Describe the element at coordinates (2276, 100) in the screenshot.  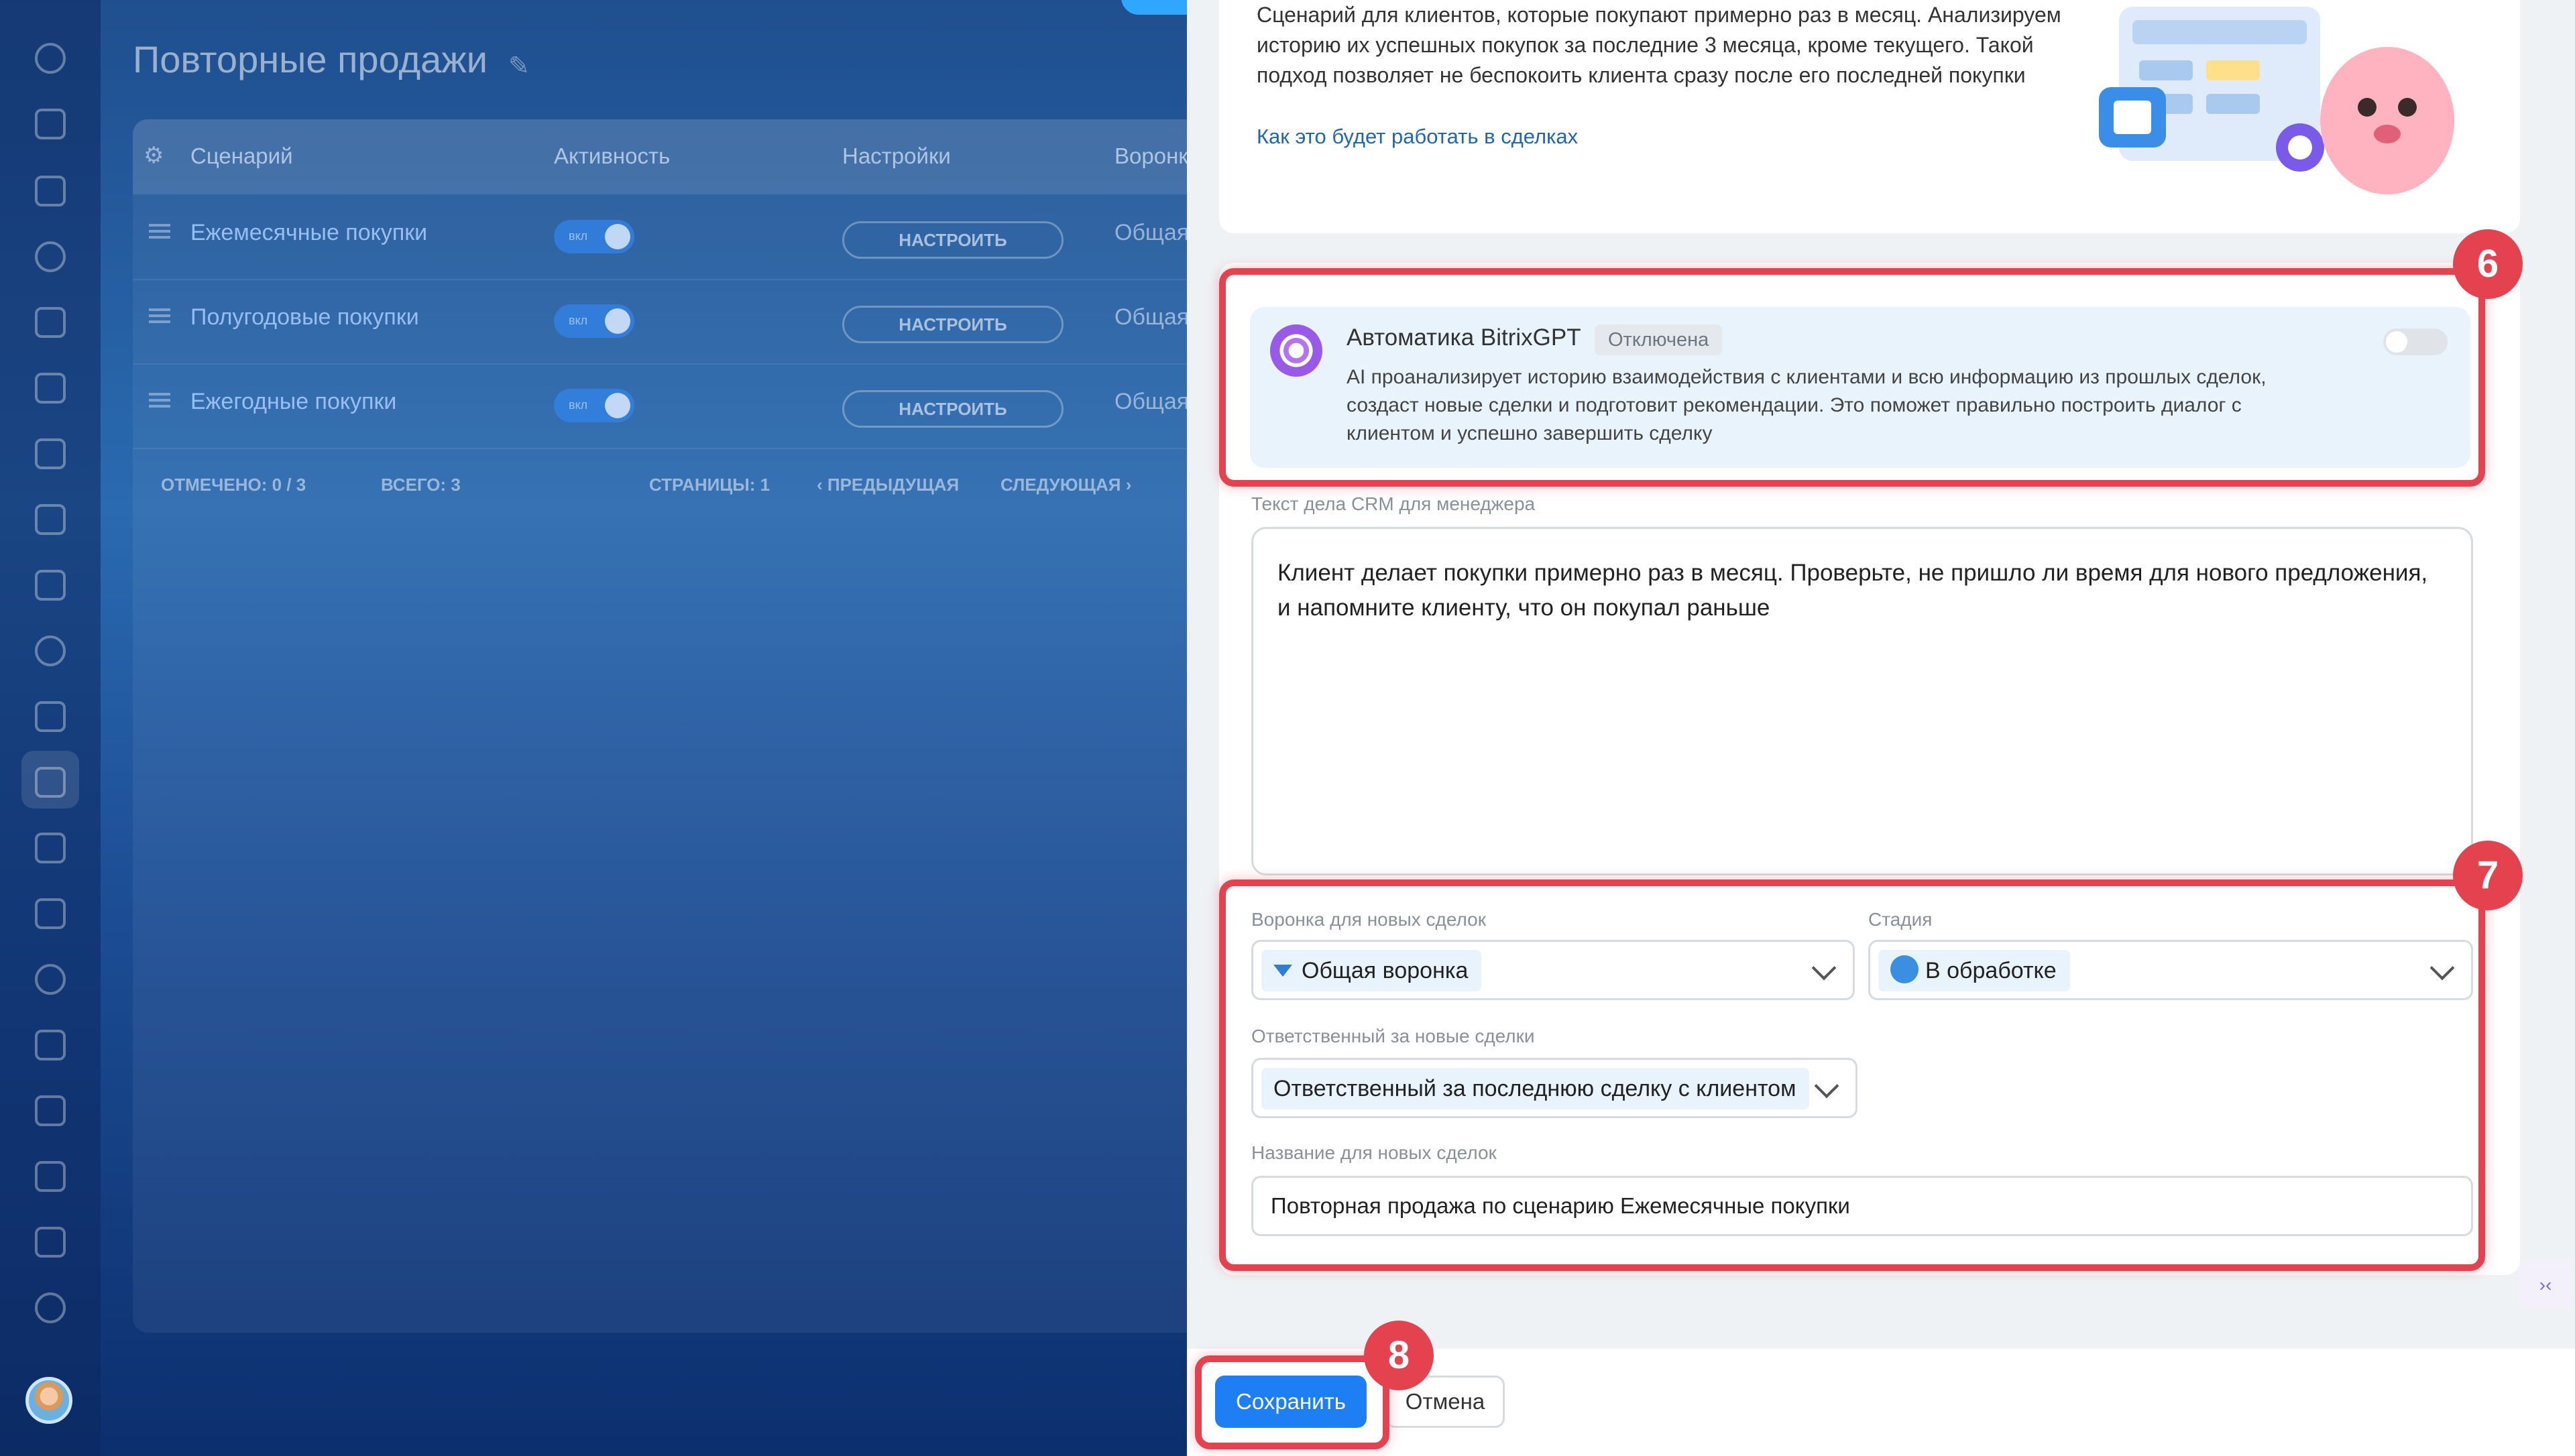
I see `mascot-illustration-icon` at that location.